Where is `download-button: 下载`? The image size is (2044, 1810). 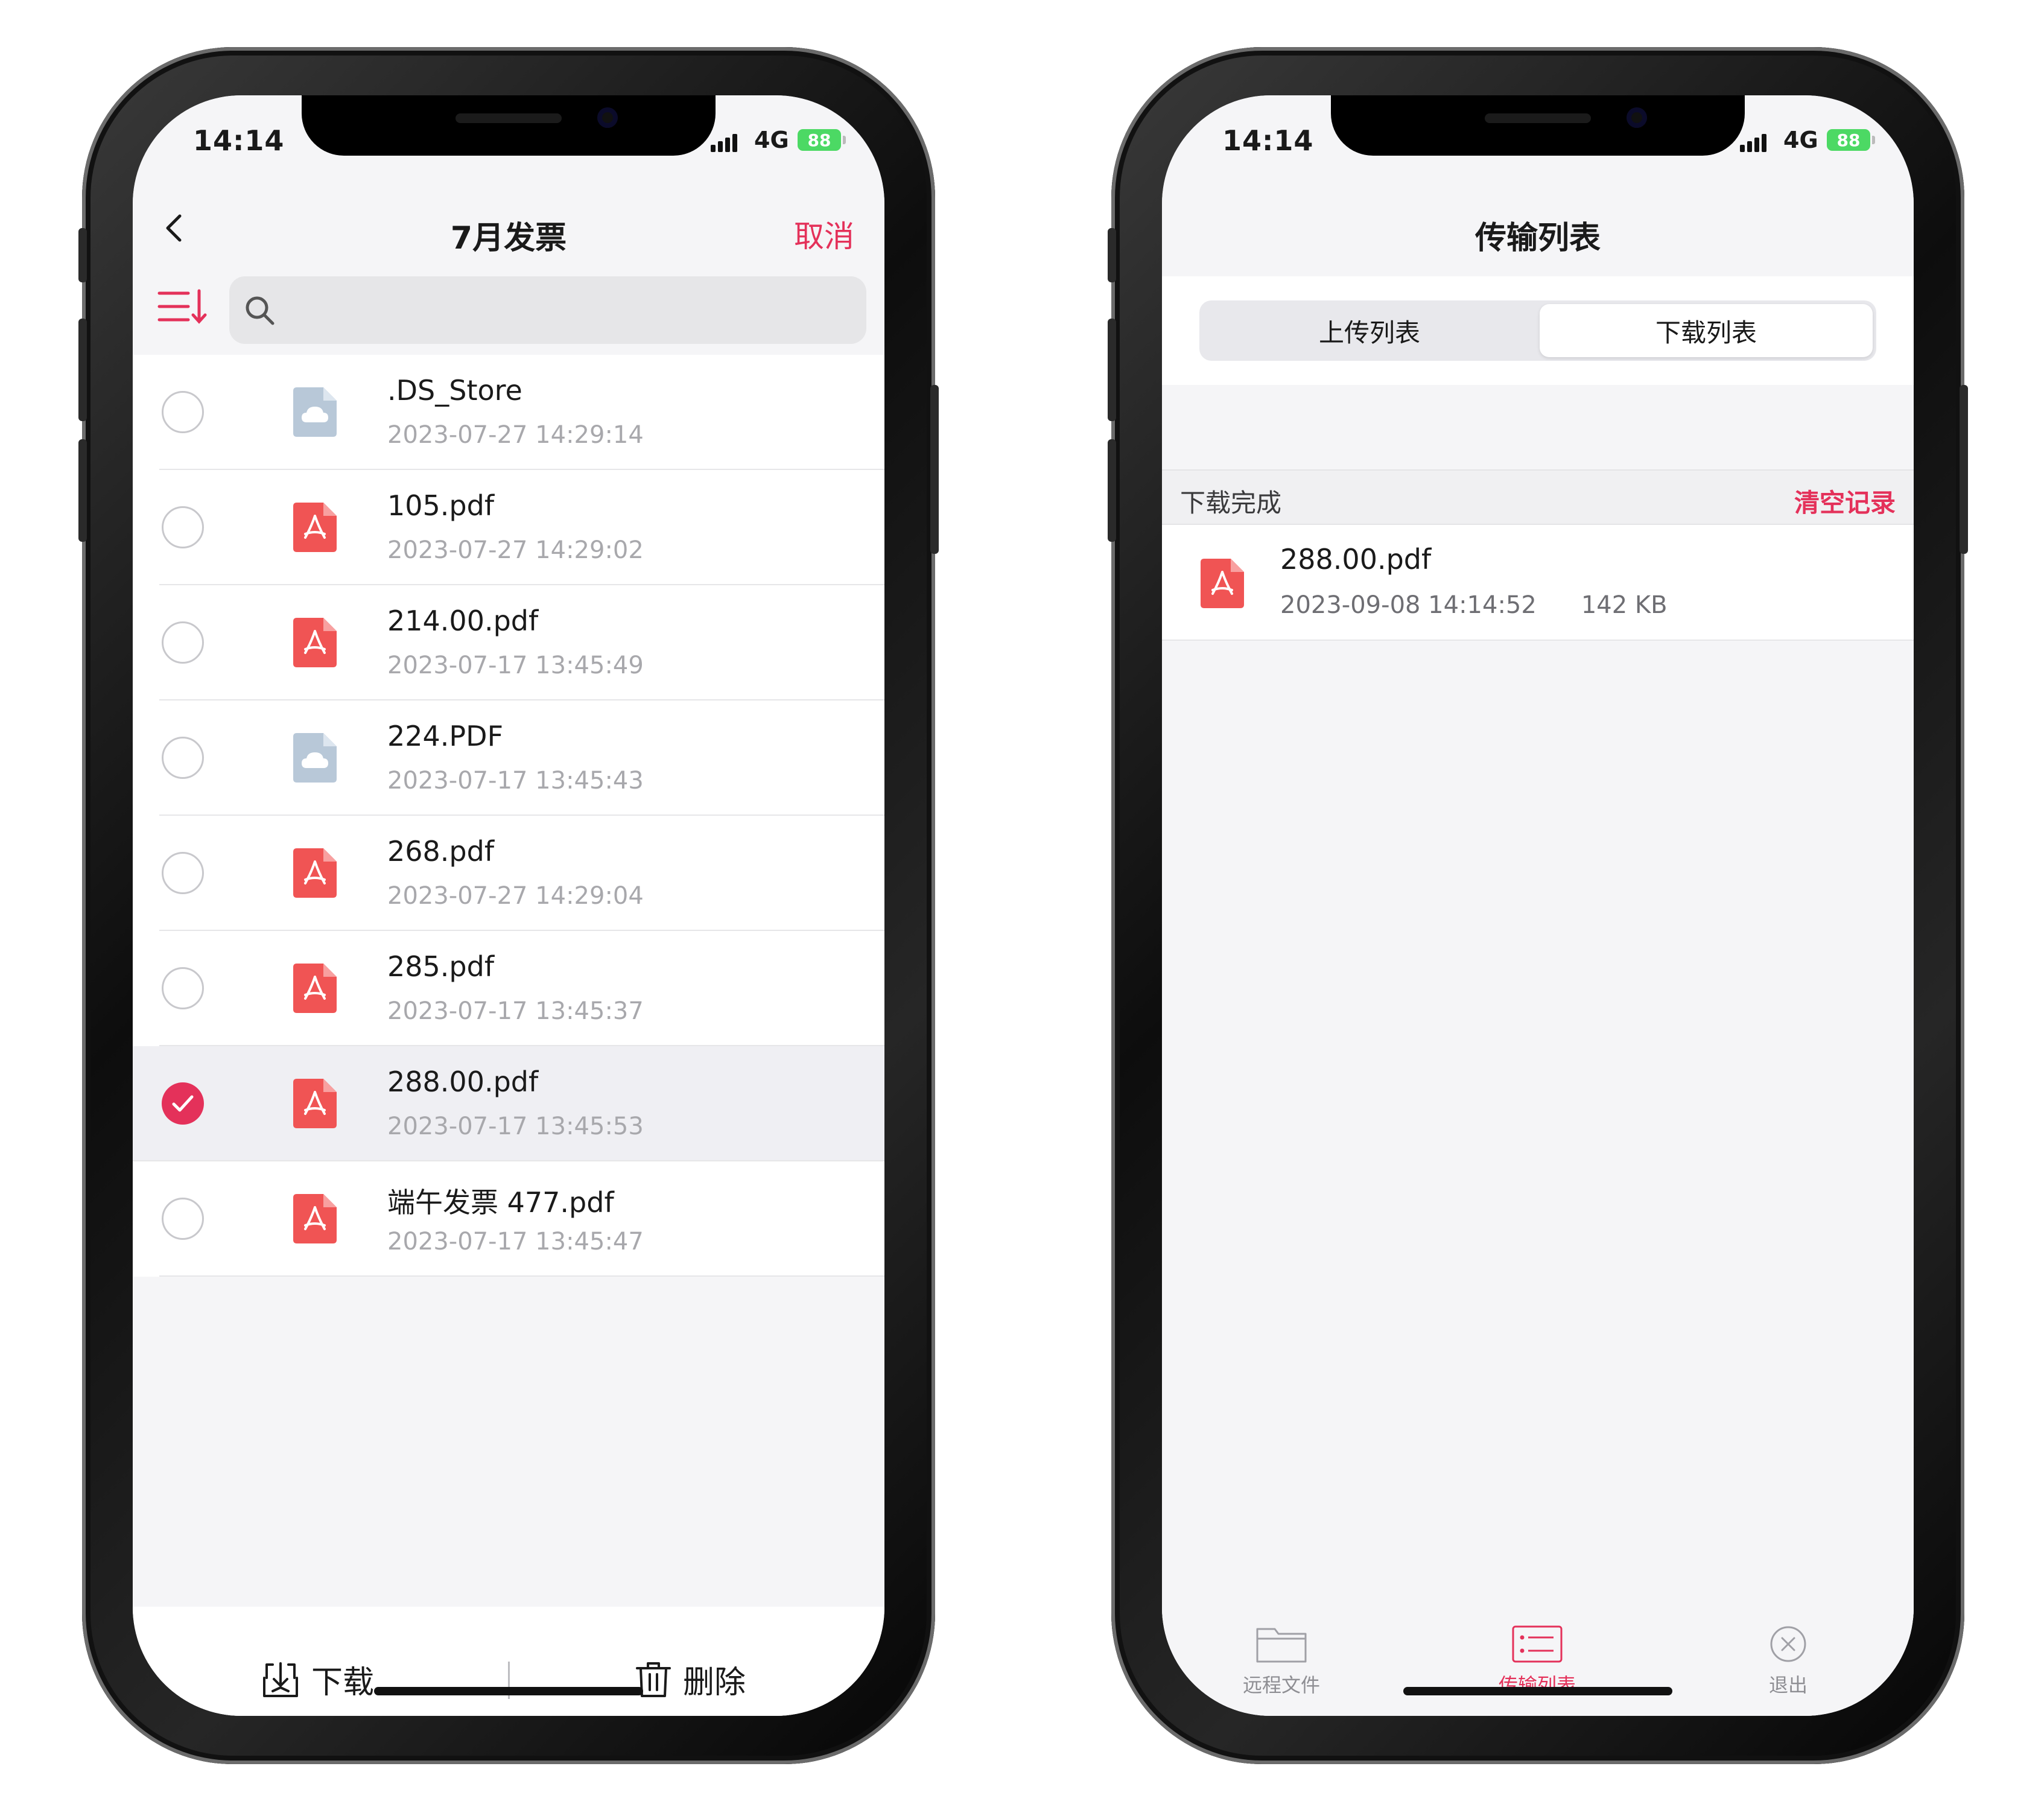 download-button: 下载 is located at coordinates (317, 1680).